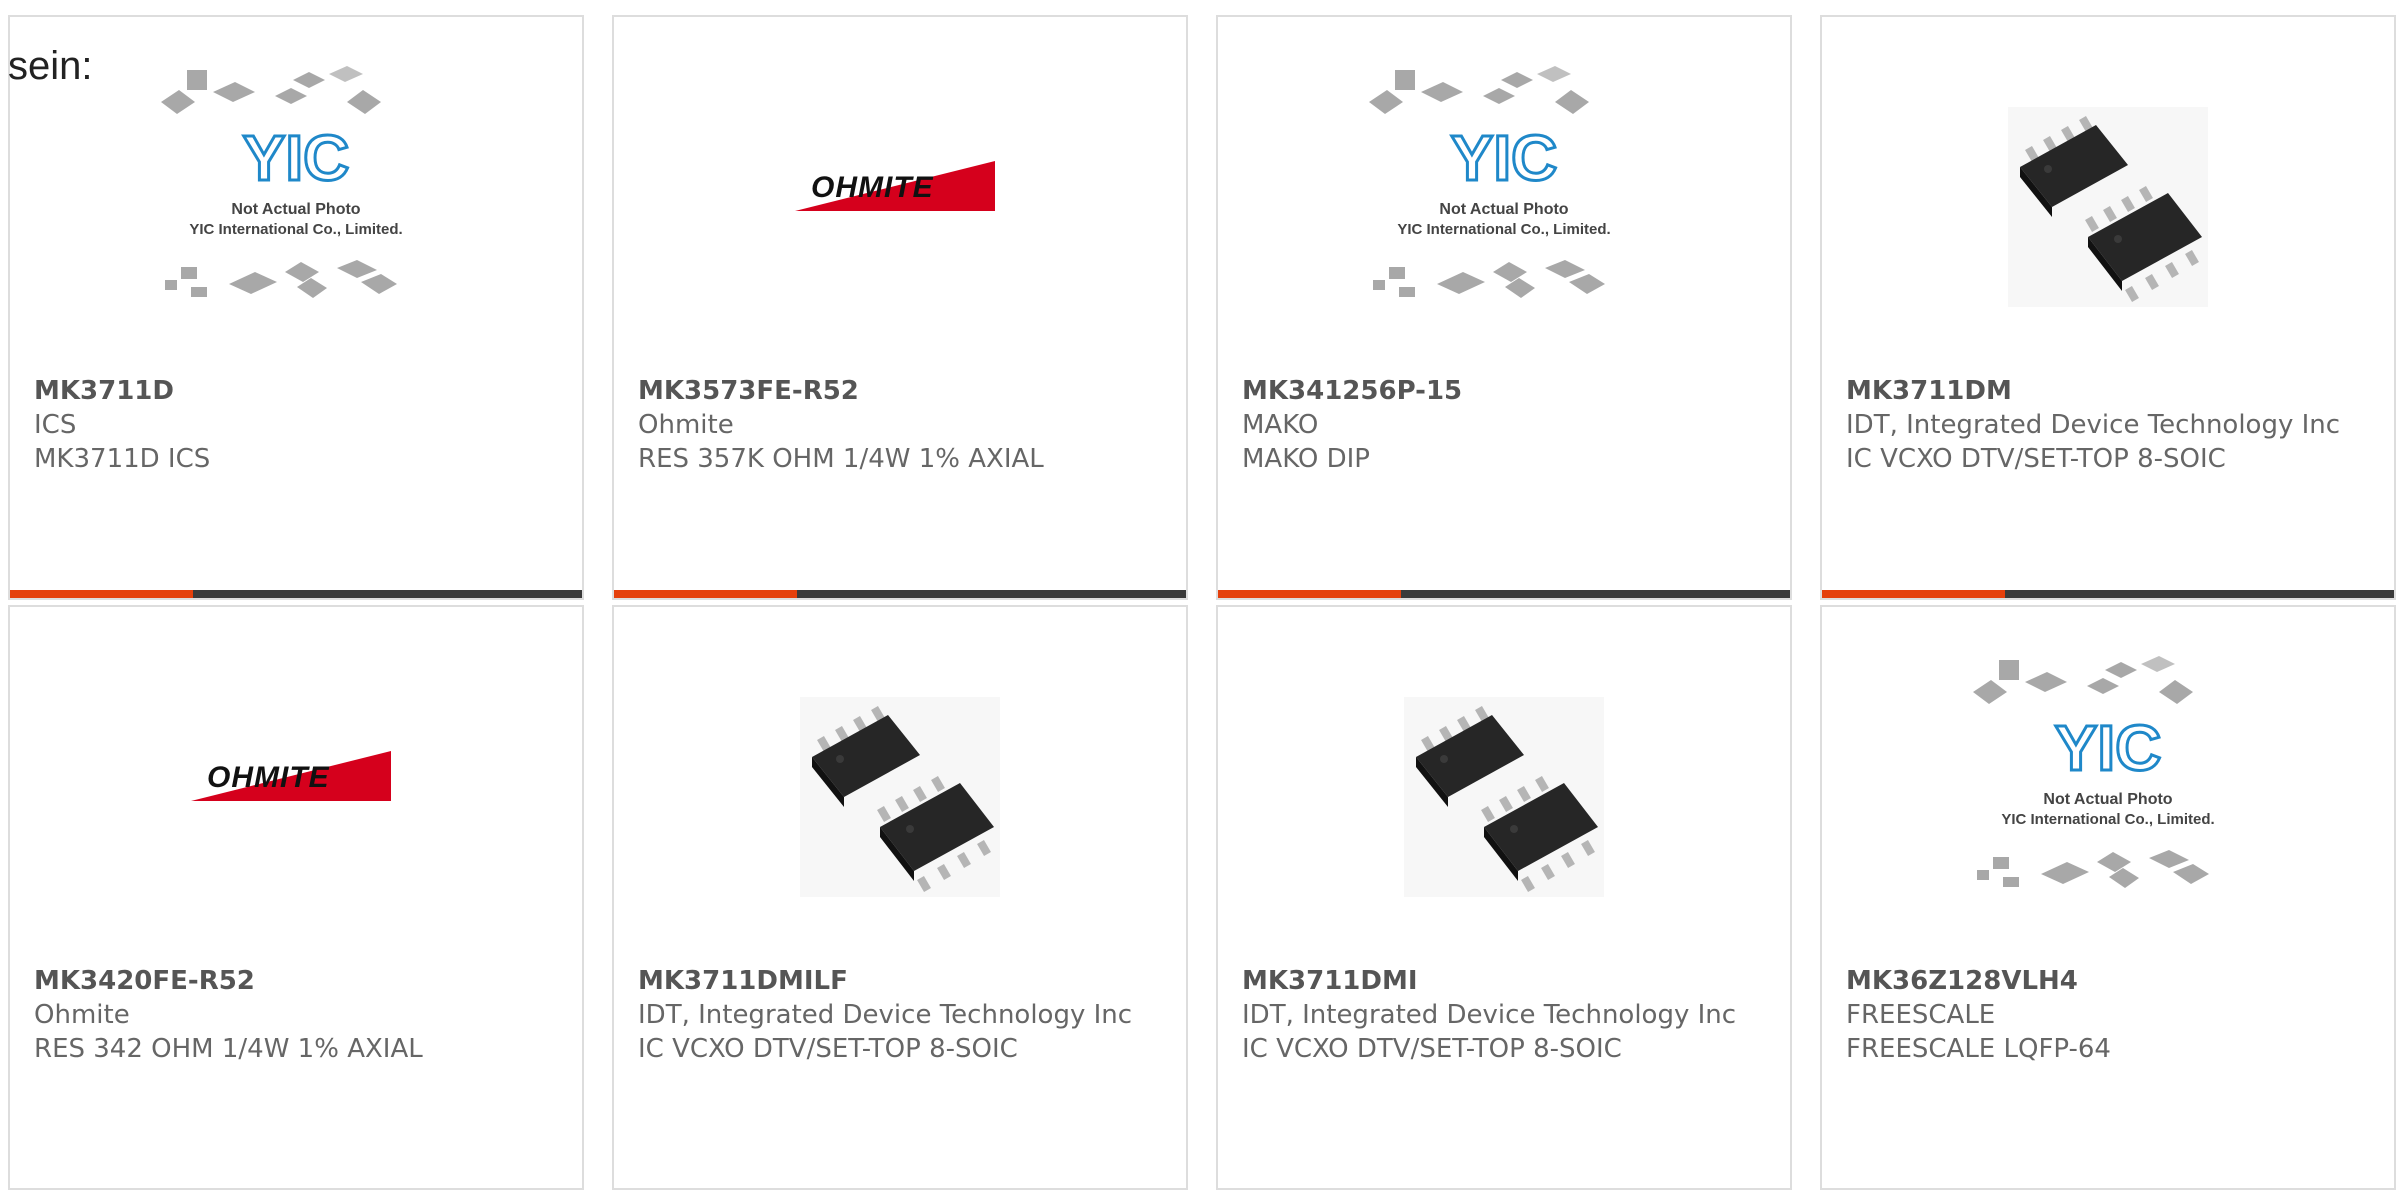 The image size is (2400, 1190). What do you see at coordinates (50, 66) in the screenshot?
I see `intro-text: sein:` at bounding box center [50, 66].